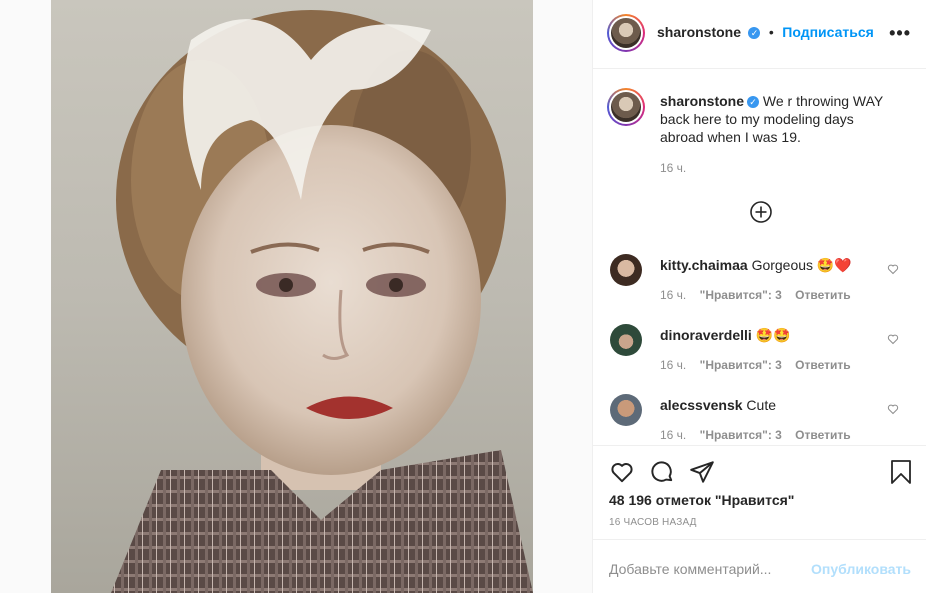  I want to click on author-avatar, so click(626, 33).